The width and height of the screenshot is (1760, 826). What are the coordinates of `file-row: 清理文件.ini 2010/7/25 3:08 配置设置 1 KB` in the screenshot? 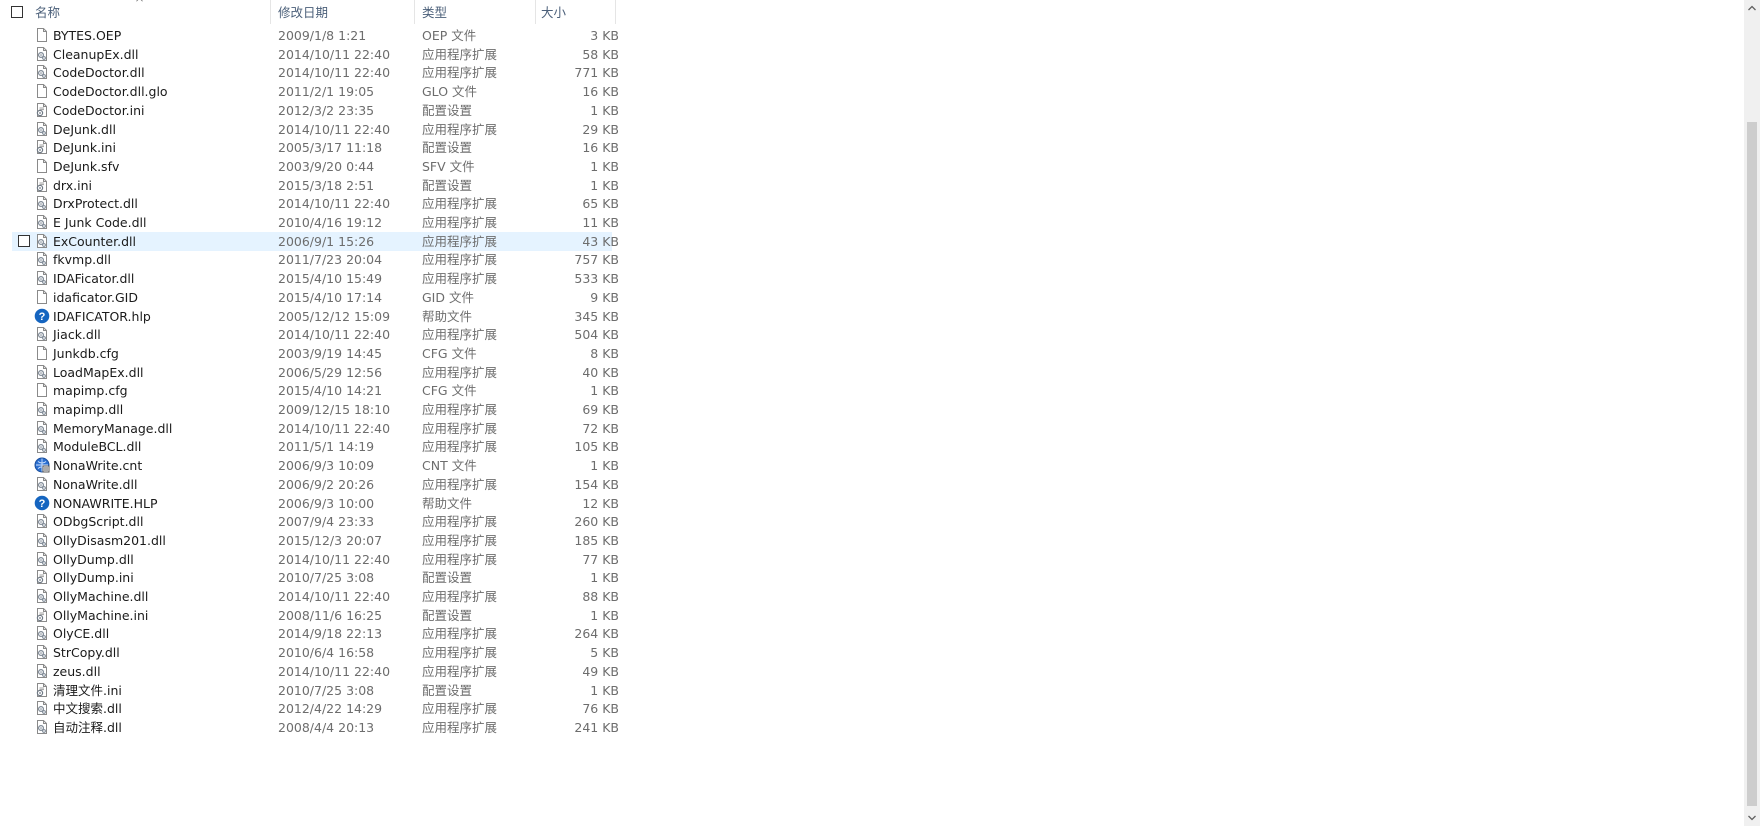 It's located at (315, 690).